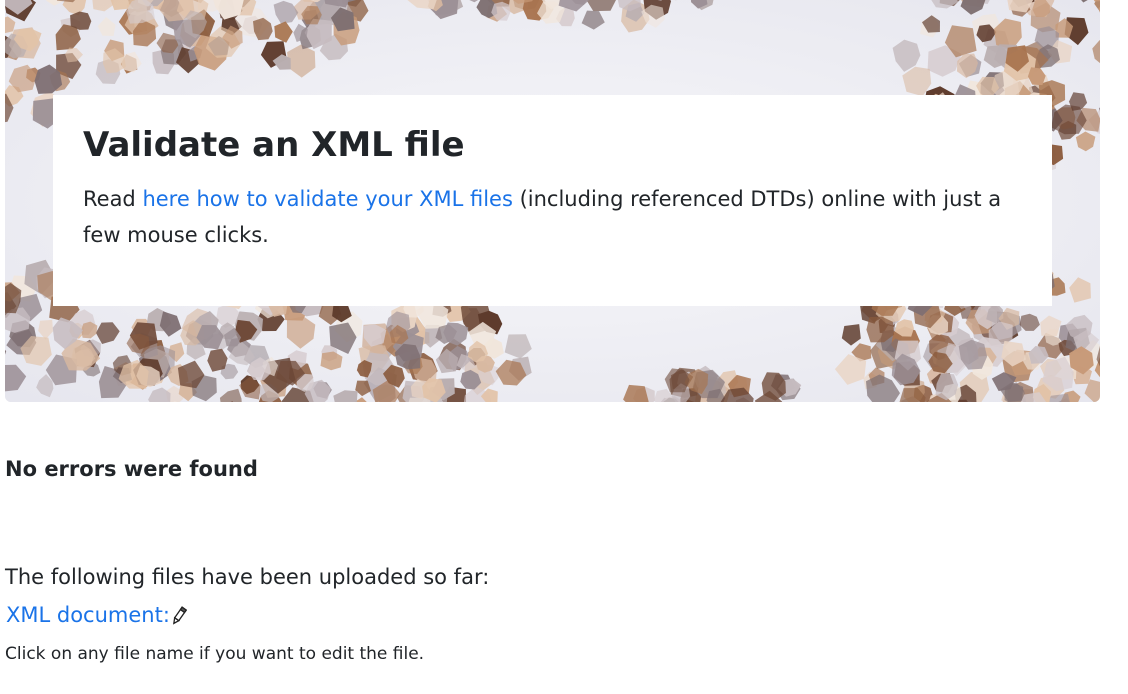 Image resolution: width=1128 pixels, height=694 pixels. What do you see at coordinates (327, 199) in the screenshot?
I see `validation-help-link: here how to validate your XML files` at bounding box center [327, 199].